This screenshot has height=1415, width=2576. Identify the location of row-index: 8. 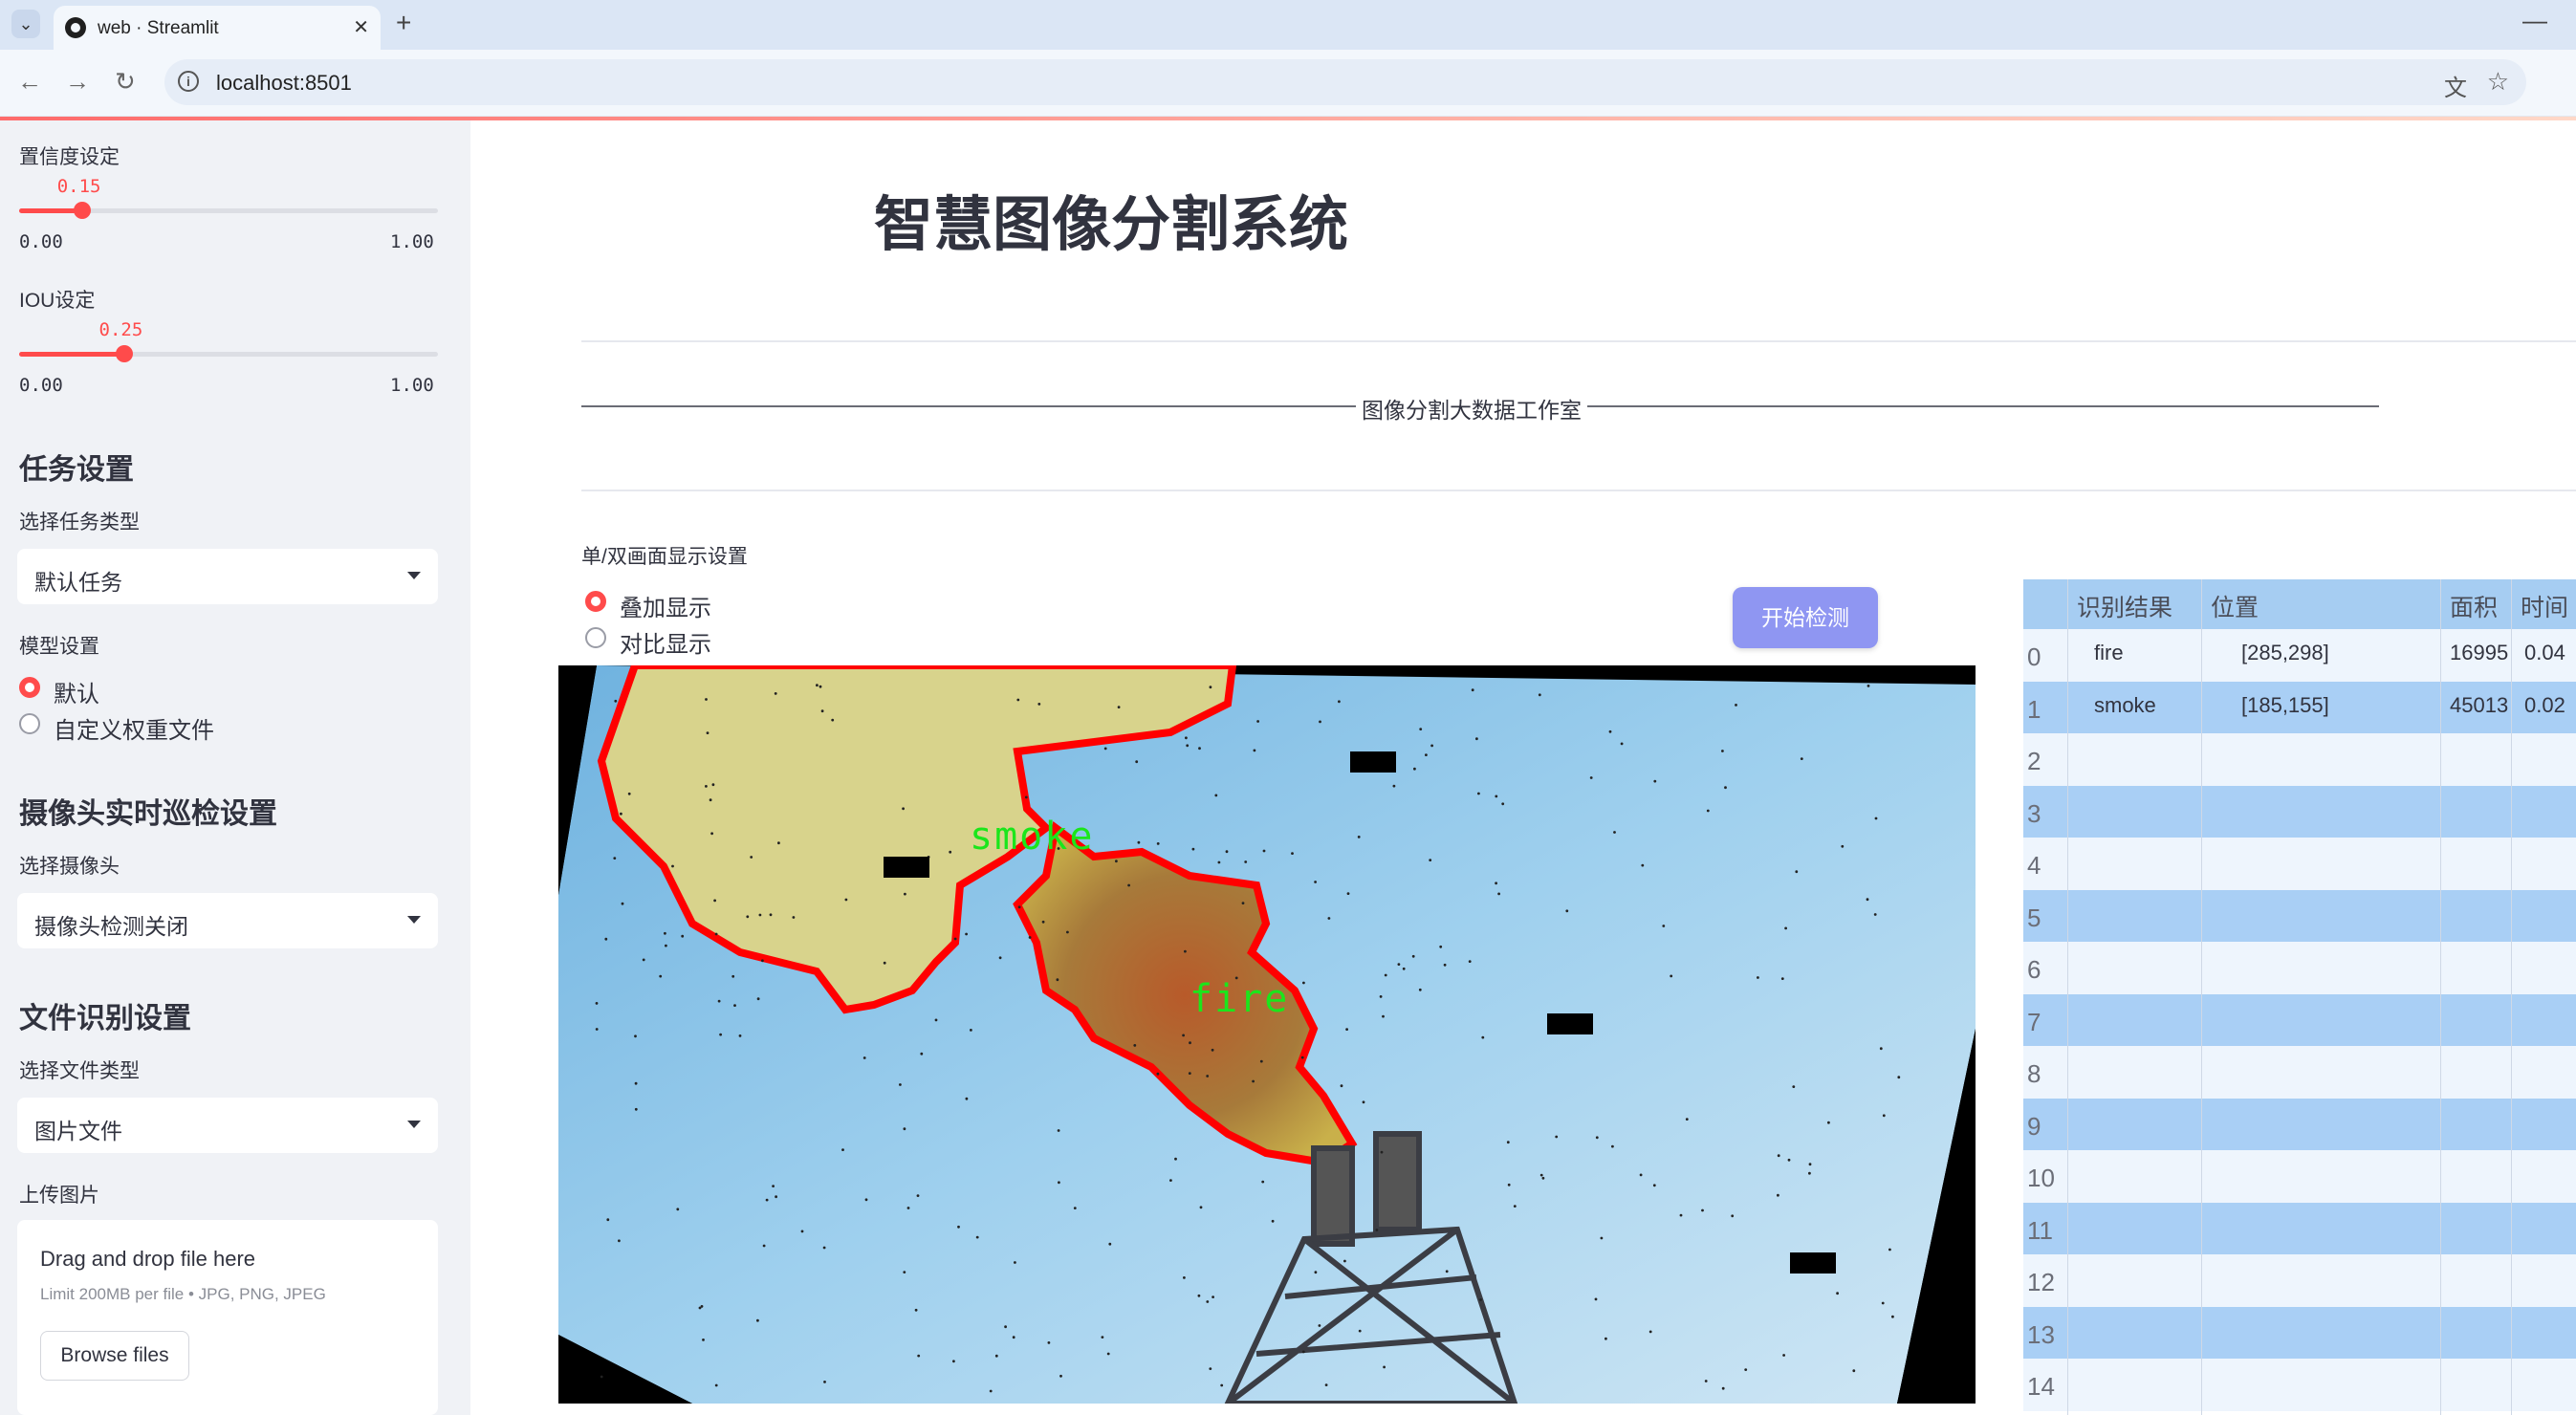
(2034, 1073).